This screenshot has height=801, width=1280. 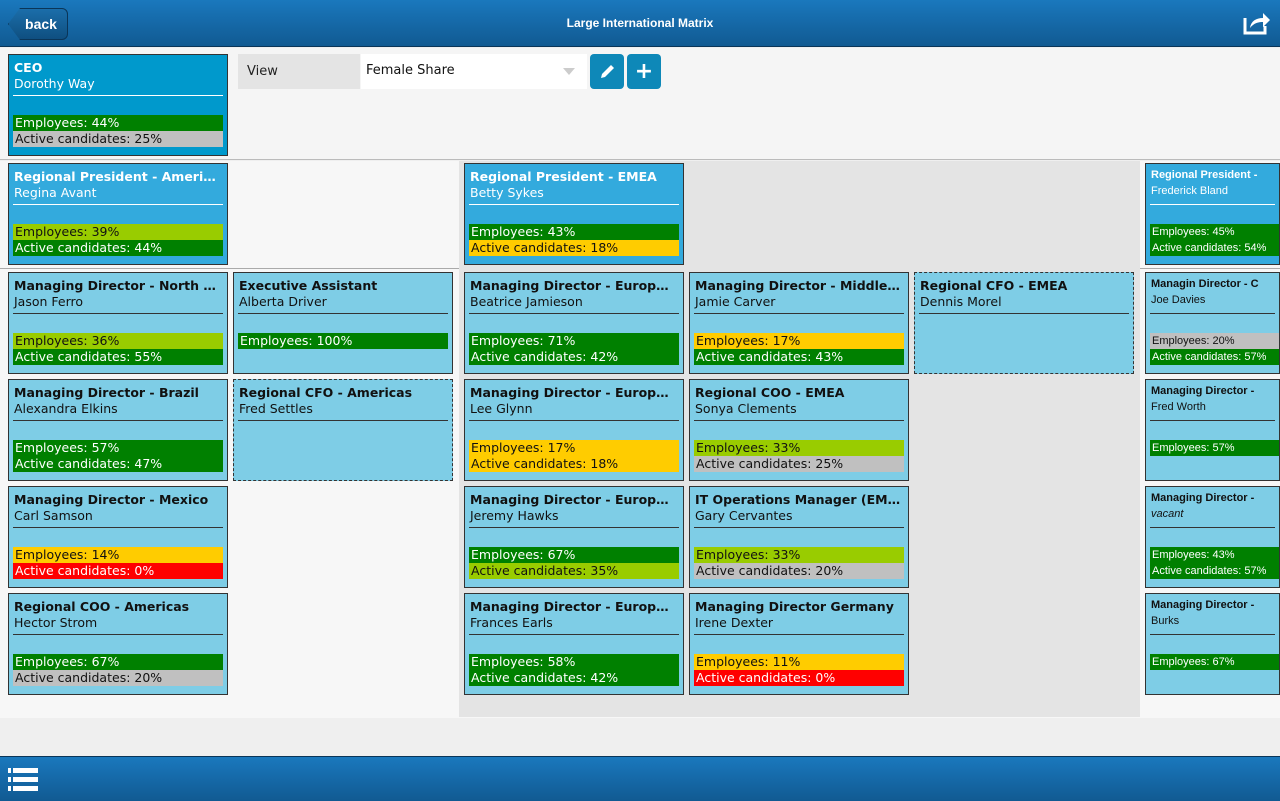 I want to click on employees-share-bar: Employees: 17%, so click(x=574, y=448).